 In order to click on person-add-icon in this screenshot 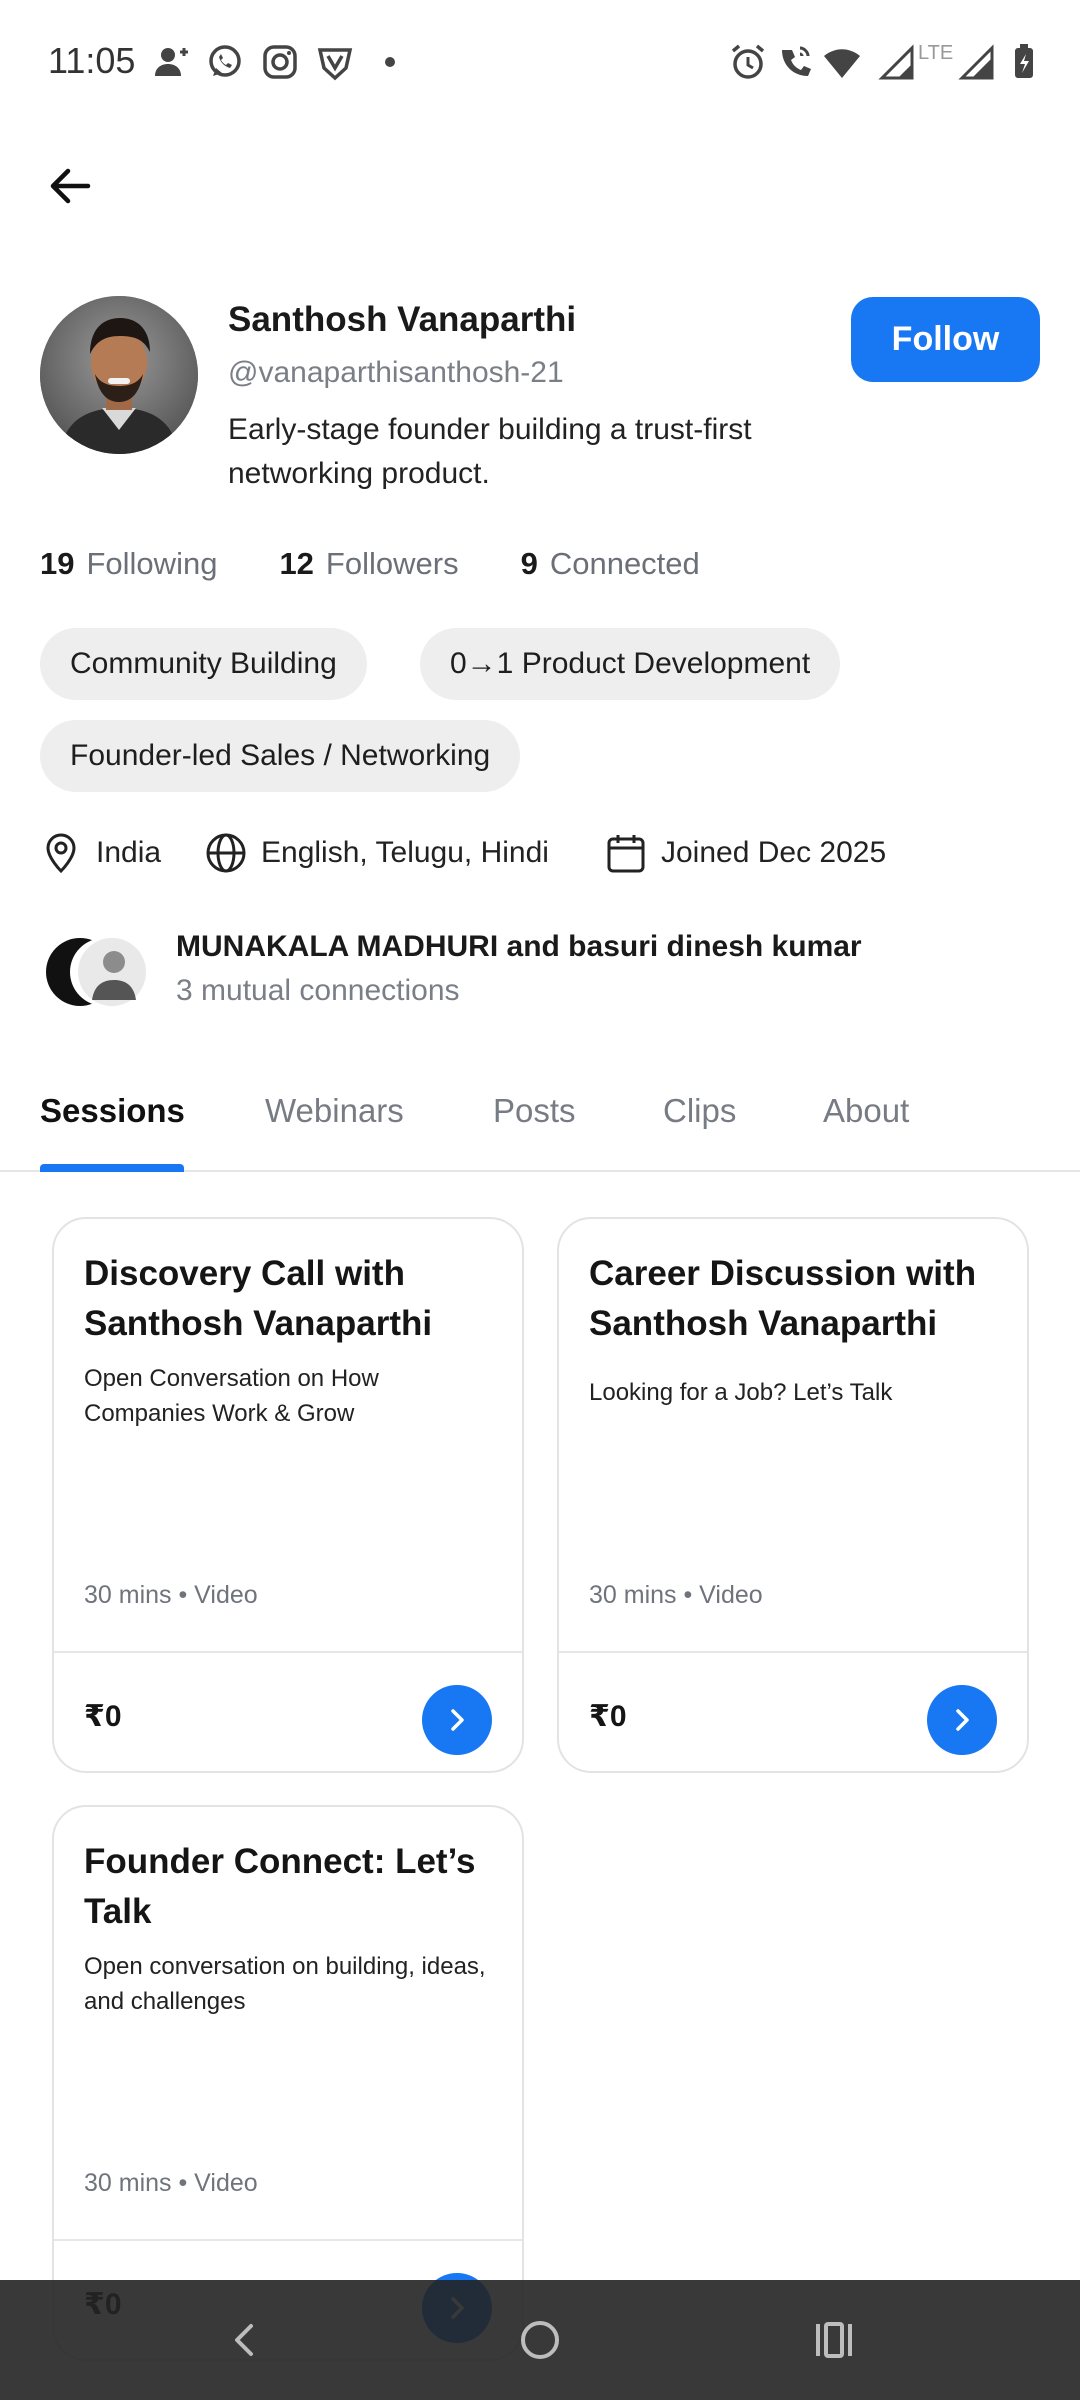, I will do `click(170, 62)`.